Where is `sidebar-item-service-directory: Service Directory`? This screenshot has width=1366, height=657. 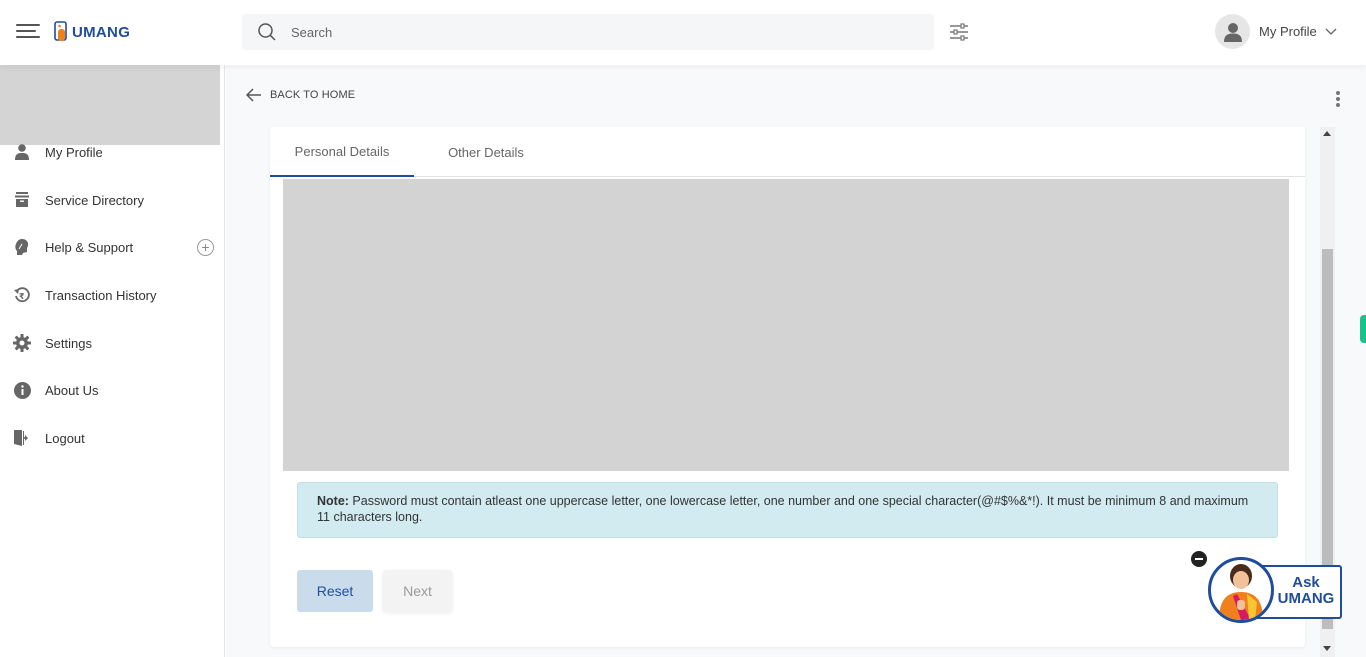
sidebar-item-service-directory: Service Directory is located at coordinates (112, 200).